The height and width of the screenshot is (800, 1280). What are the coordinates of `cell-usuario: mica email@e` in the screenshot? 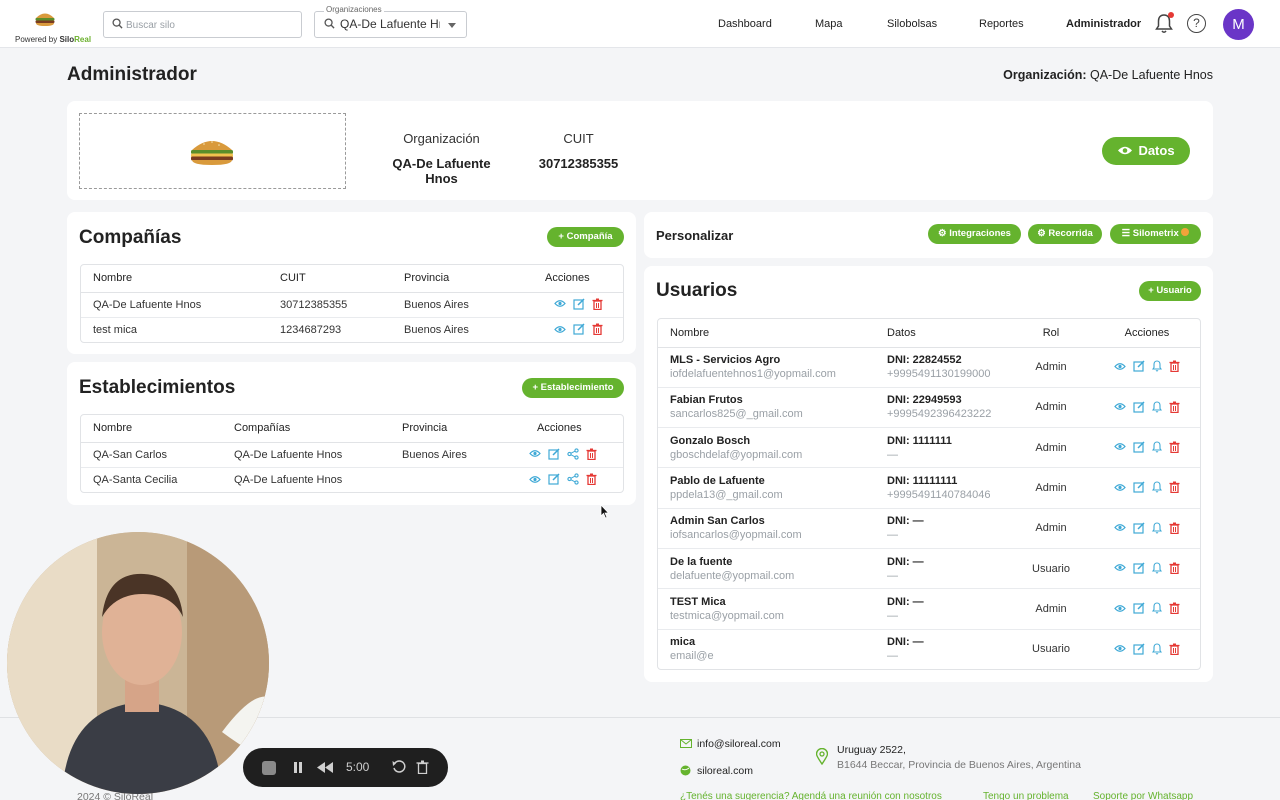 It's located at (766, 649).